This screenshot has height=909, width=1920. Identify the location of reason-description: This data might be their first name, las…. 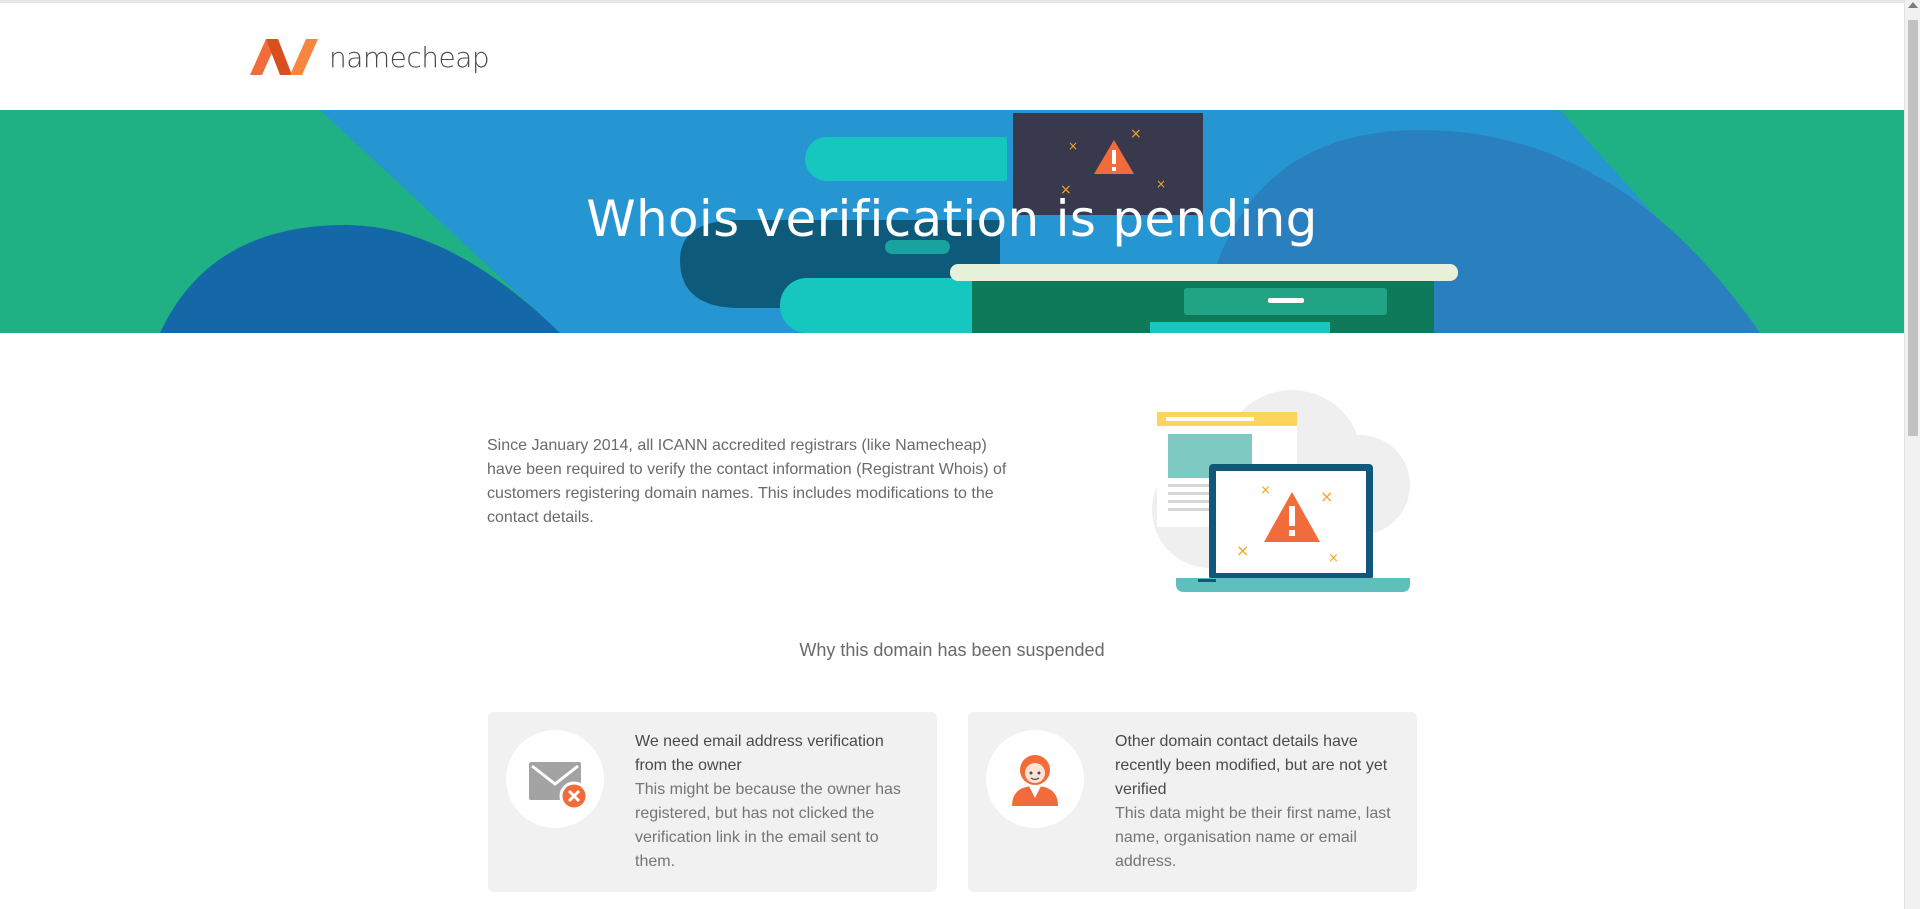
(1253, 837).